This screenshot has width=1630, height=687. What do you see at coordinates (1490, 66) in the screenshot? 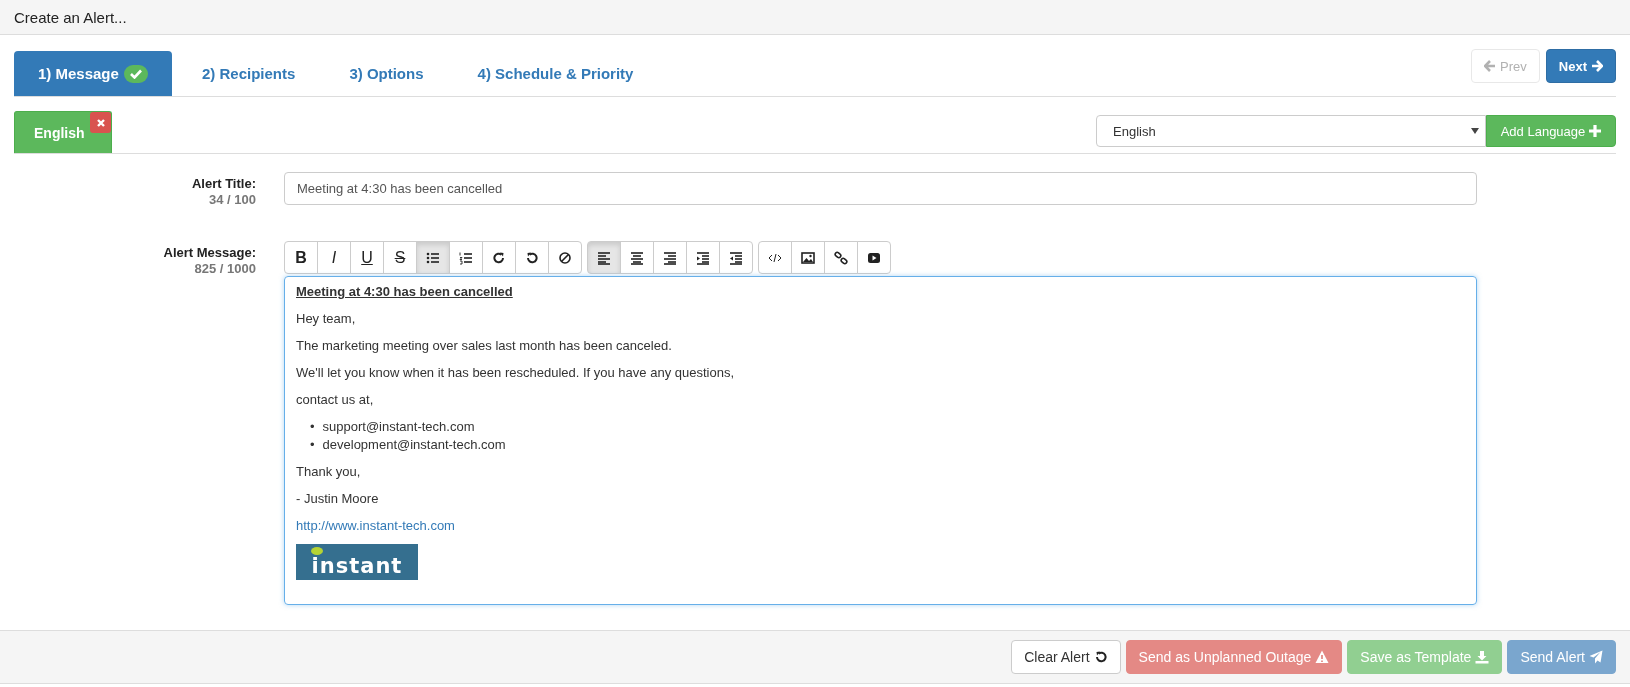
I see `arrow-left-icon` at bounding box center [1490, 66].